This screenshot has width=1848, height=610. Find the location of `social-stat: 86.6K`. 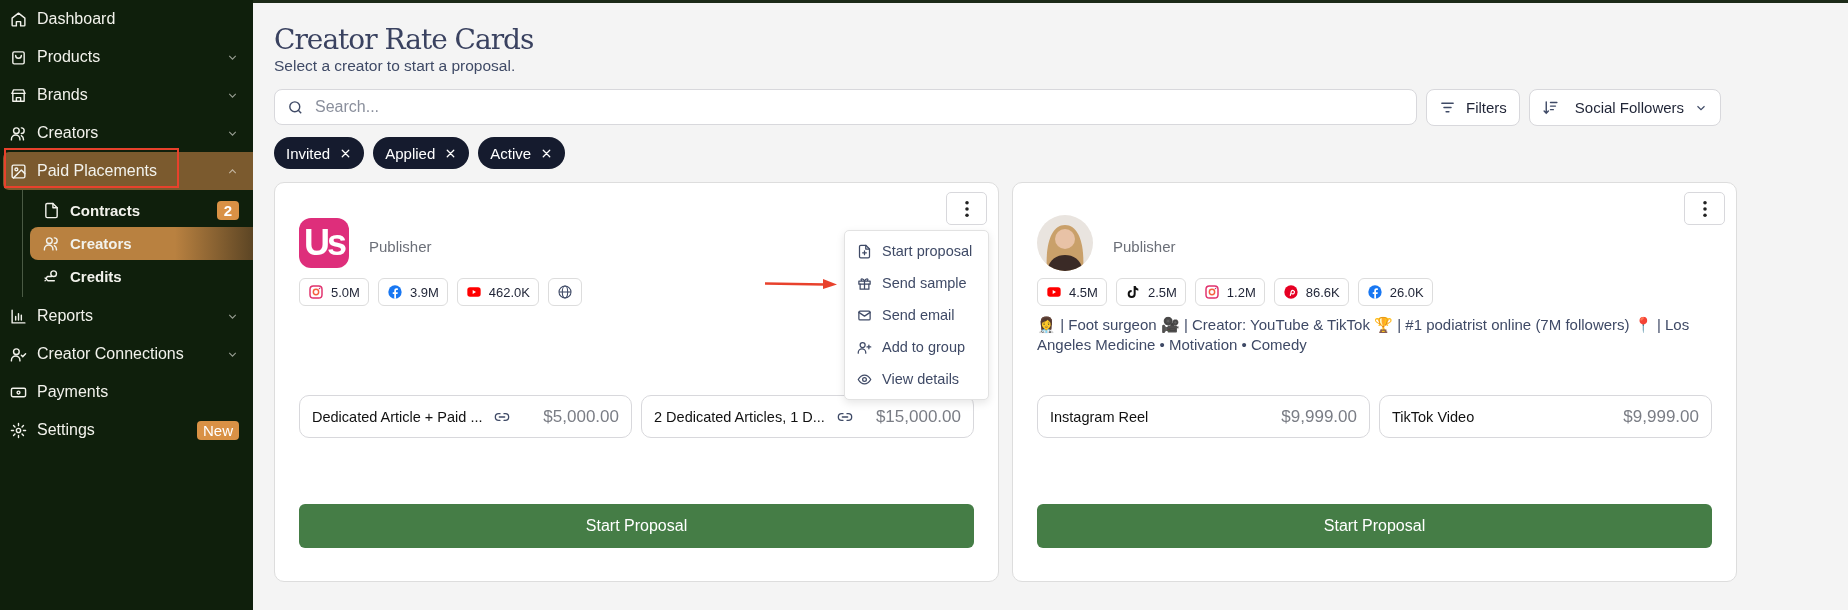

social-stat: 86.6K is located at coordinates (1311, 292).